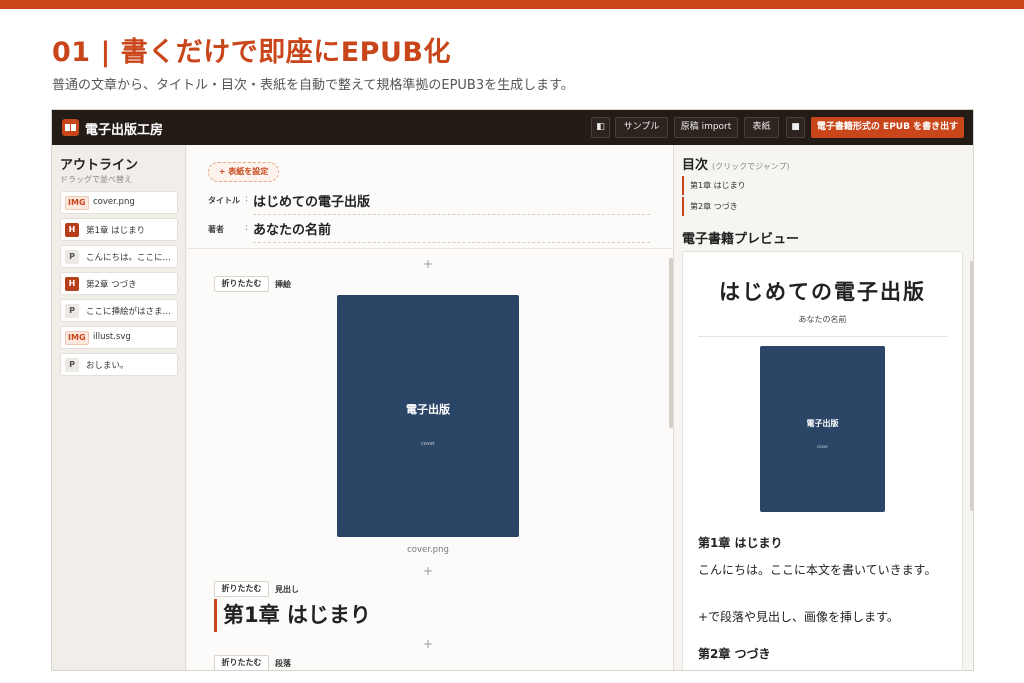 This screenshot has height=683, width=1024. I want to click on export-epub-button: 電子書籍形式の EPUB を書き出す, so click(887, 127).